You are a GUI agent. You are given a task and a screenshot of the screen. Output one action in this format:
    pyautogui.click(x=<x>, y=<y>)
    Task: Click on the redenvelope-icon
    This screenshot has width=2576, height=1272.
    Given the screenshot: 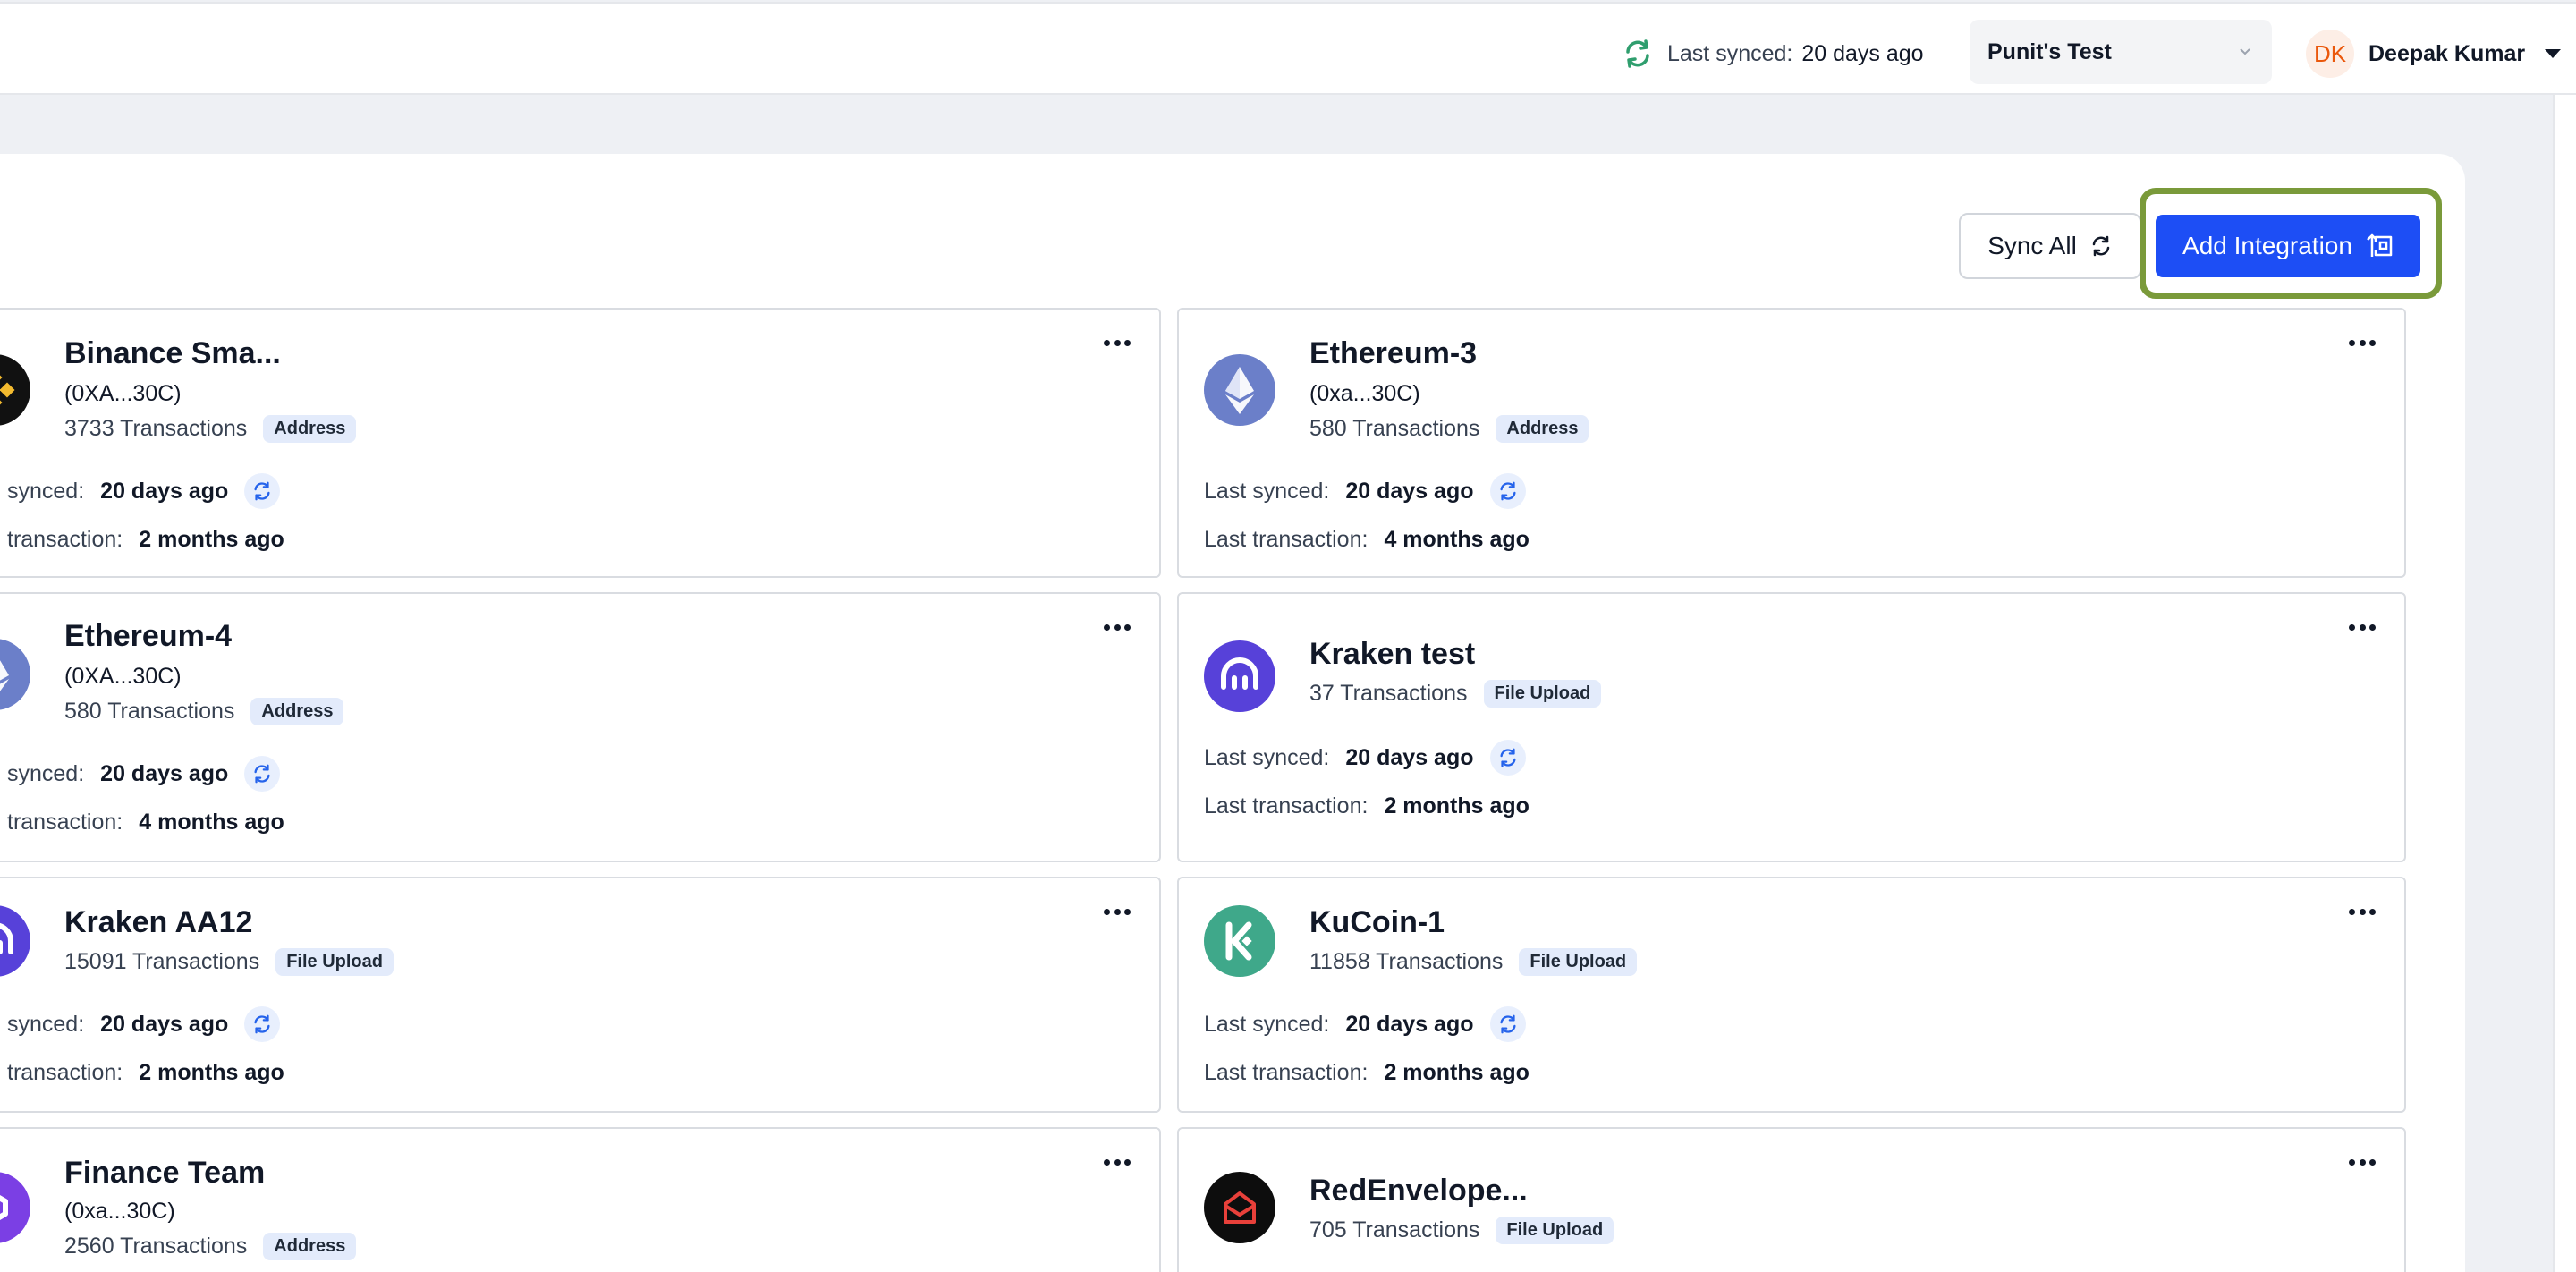 What is the action you would take?
    pyautogui.click(x=1239, y=1207)
    